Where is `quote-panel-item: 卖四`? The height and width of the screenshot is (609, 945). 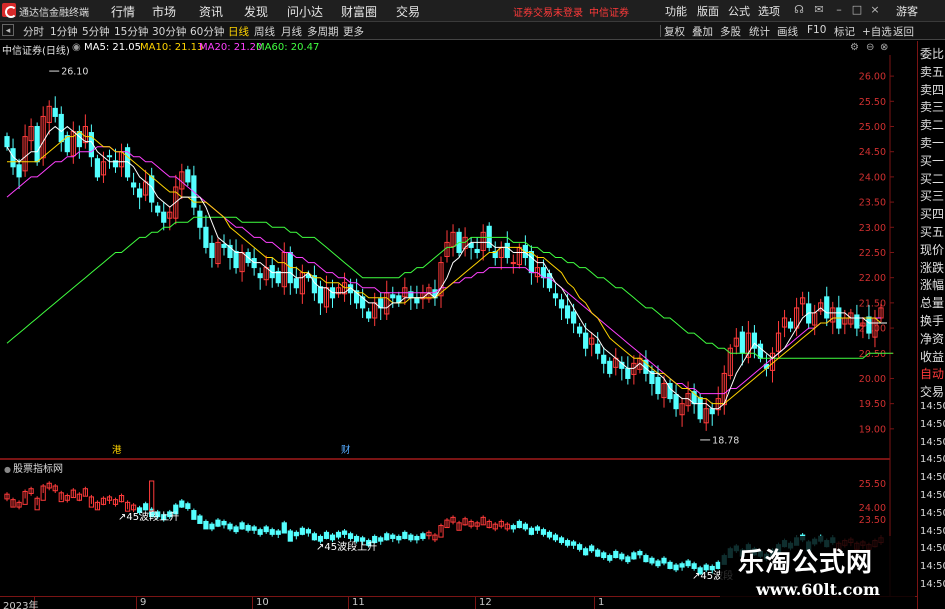 quote-panel-item: 卖四 is located at coordinates (932, 89).